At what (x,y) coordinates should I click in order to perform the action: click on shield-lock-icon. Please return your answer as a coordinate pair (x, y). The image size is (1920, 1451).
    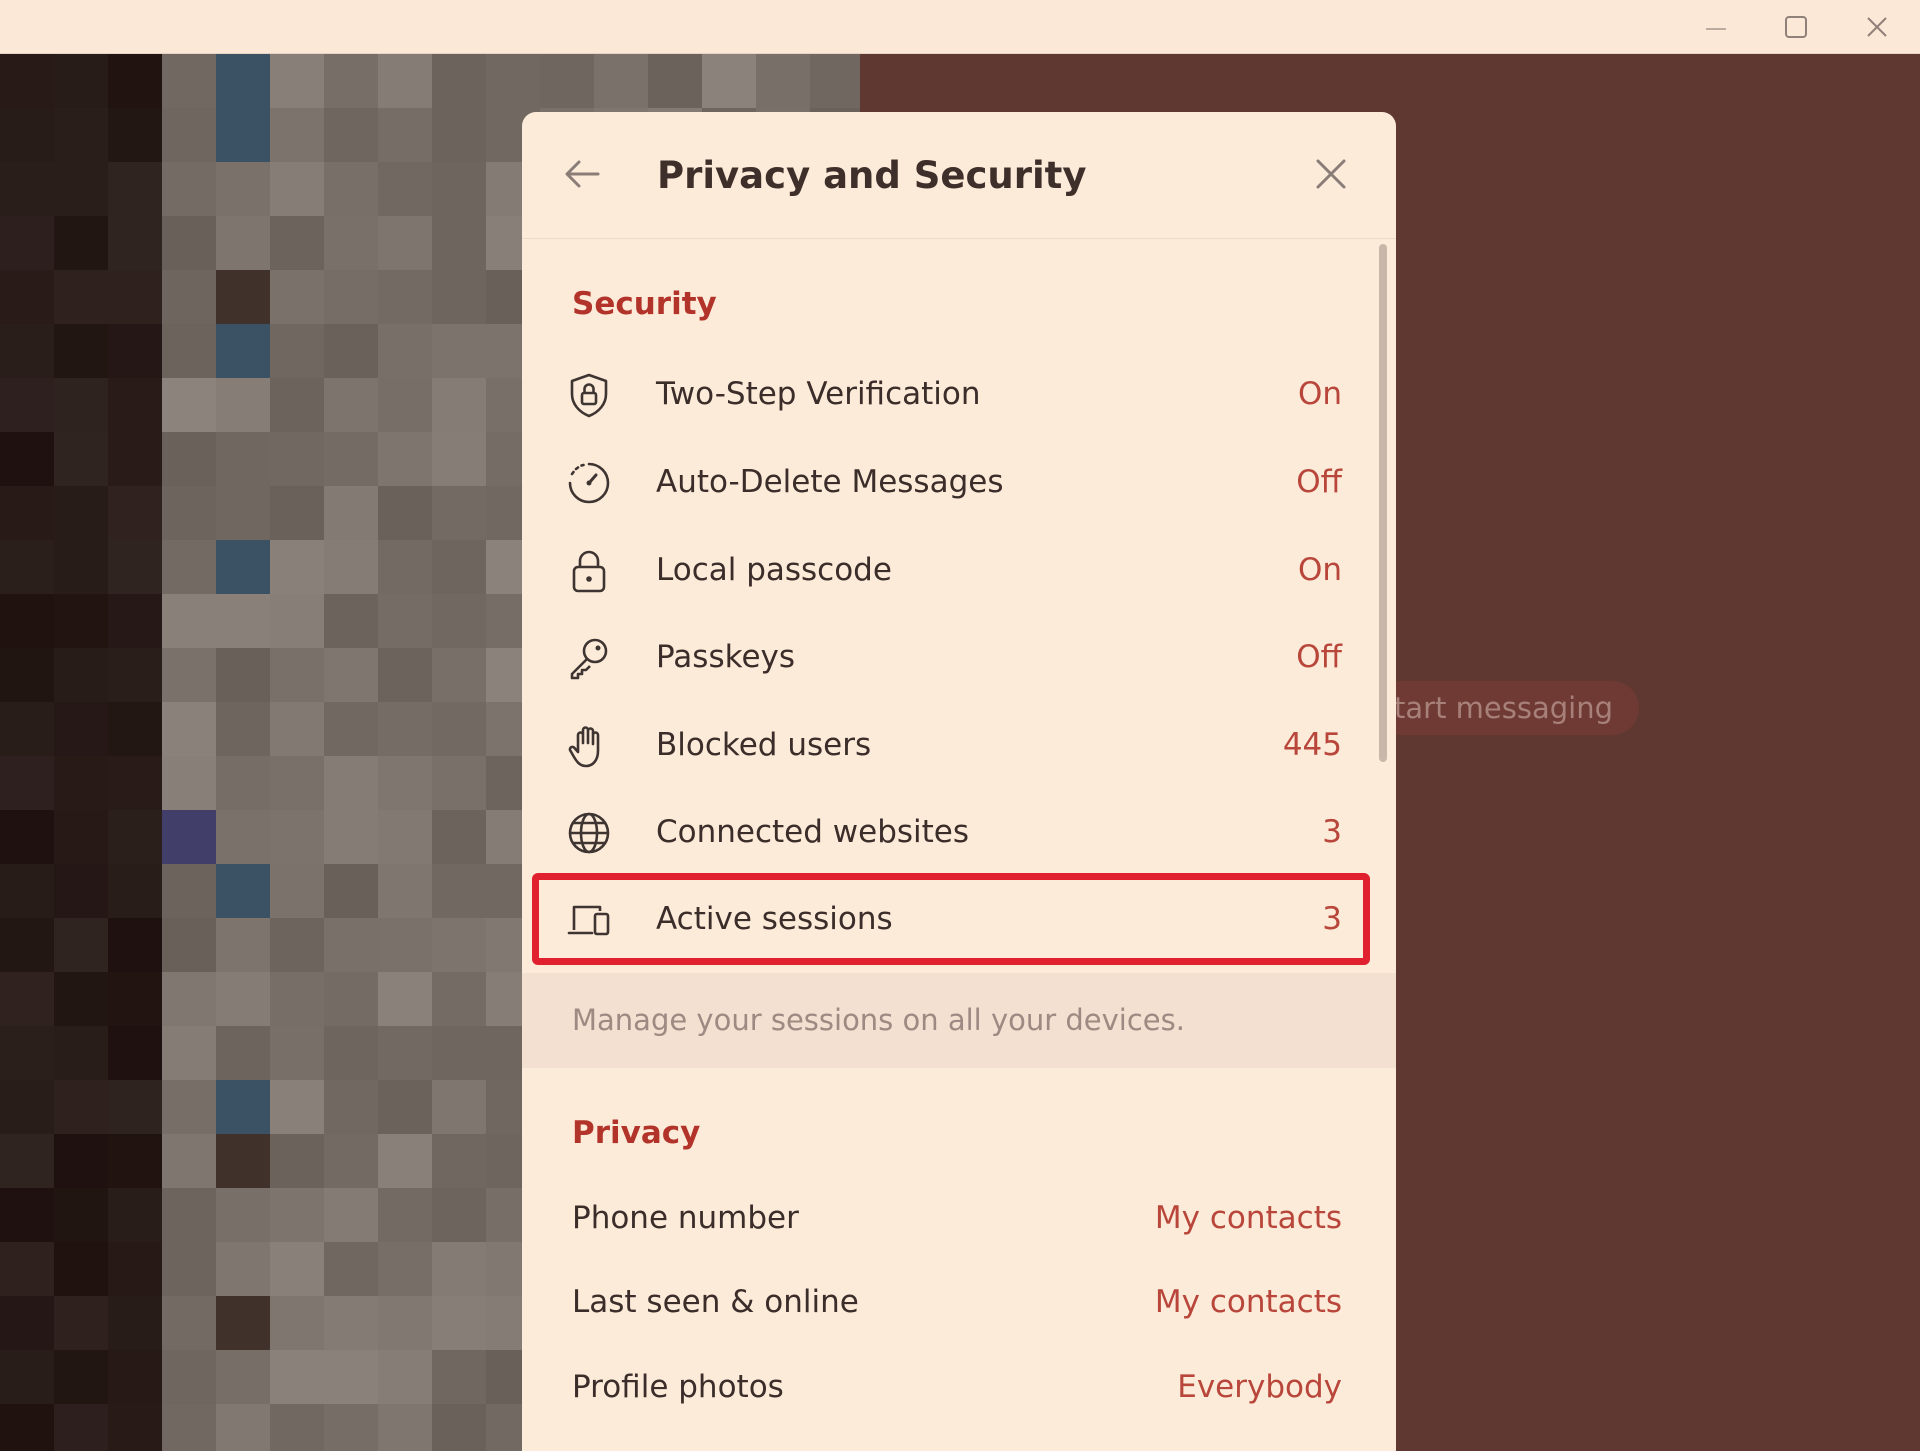
    Looking at the image, I should click on (589, 395).